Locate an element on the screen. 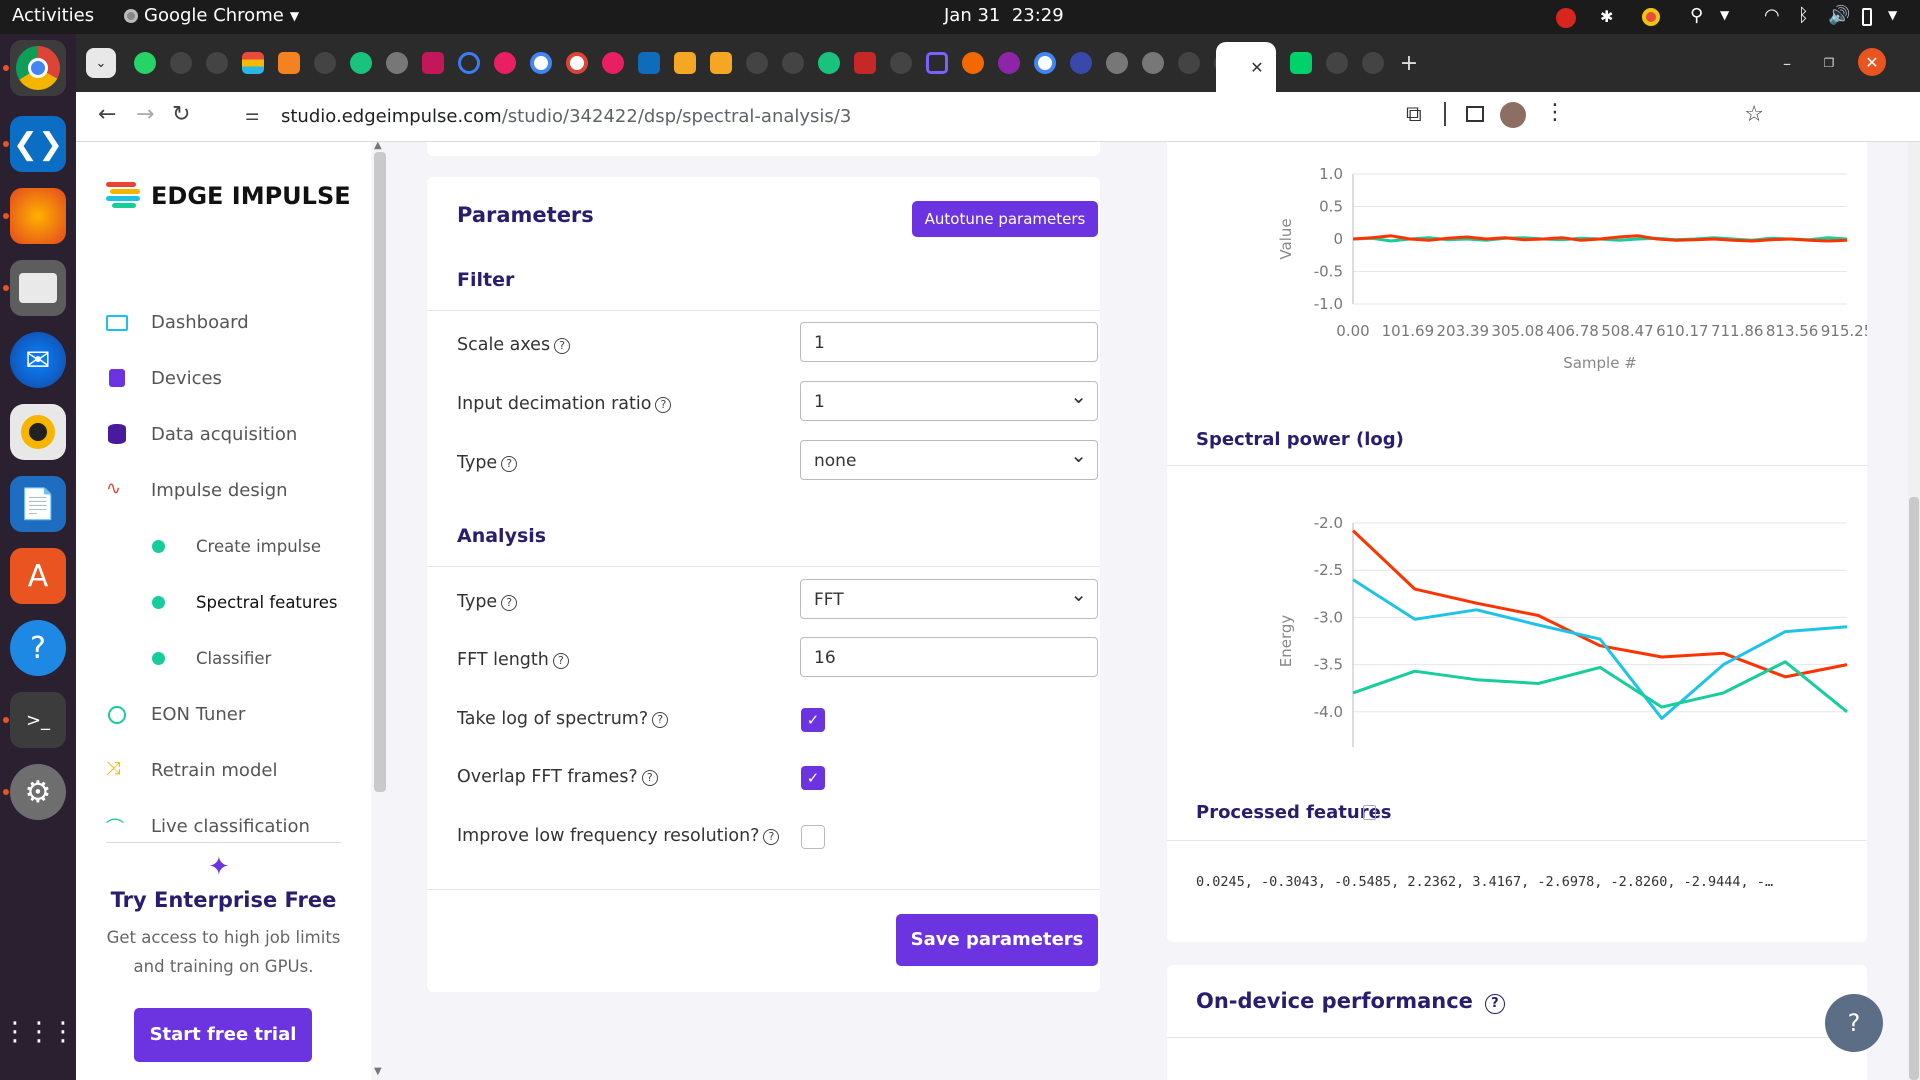 The height and width of the screenshot is (1080, 1920). thunderbird-icon: ✉ is located at coordinates (38, 360).